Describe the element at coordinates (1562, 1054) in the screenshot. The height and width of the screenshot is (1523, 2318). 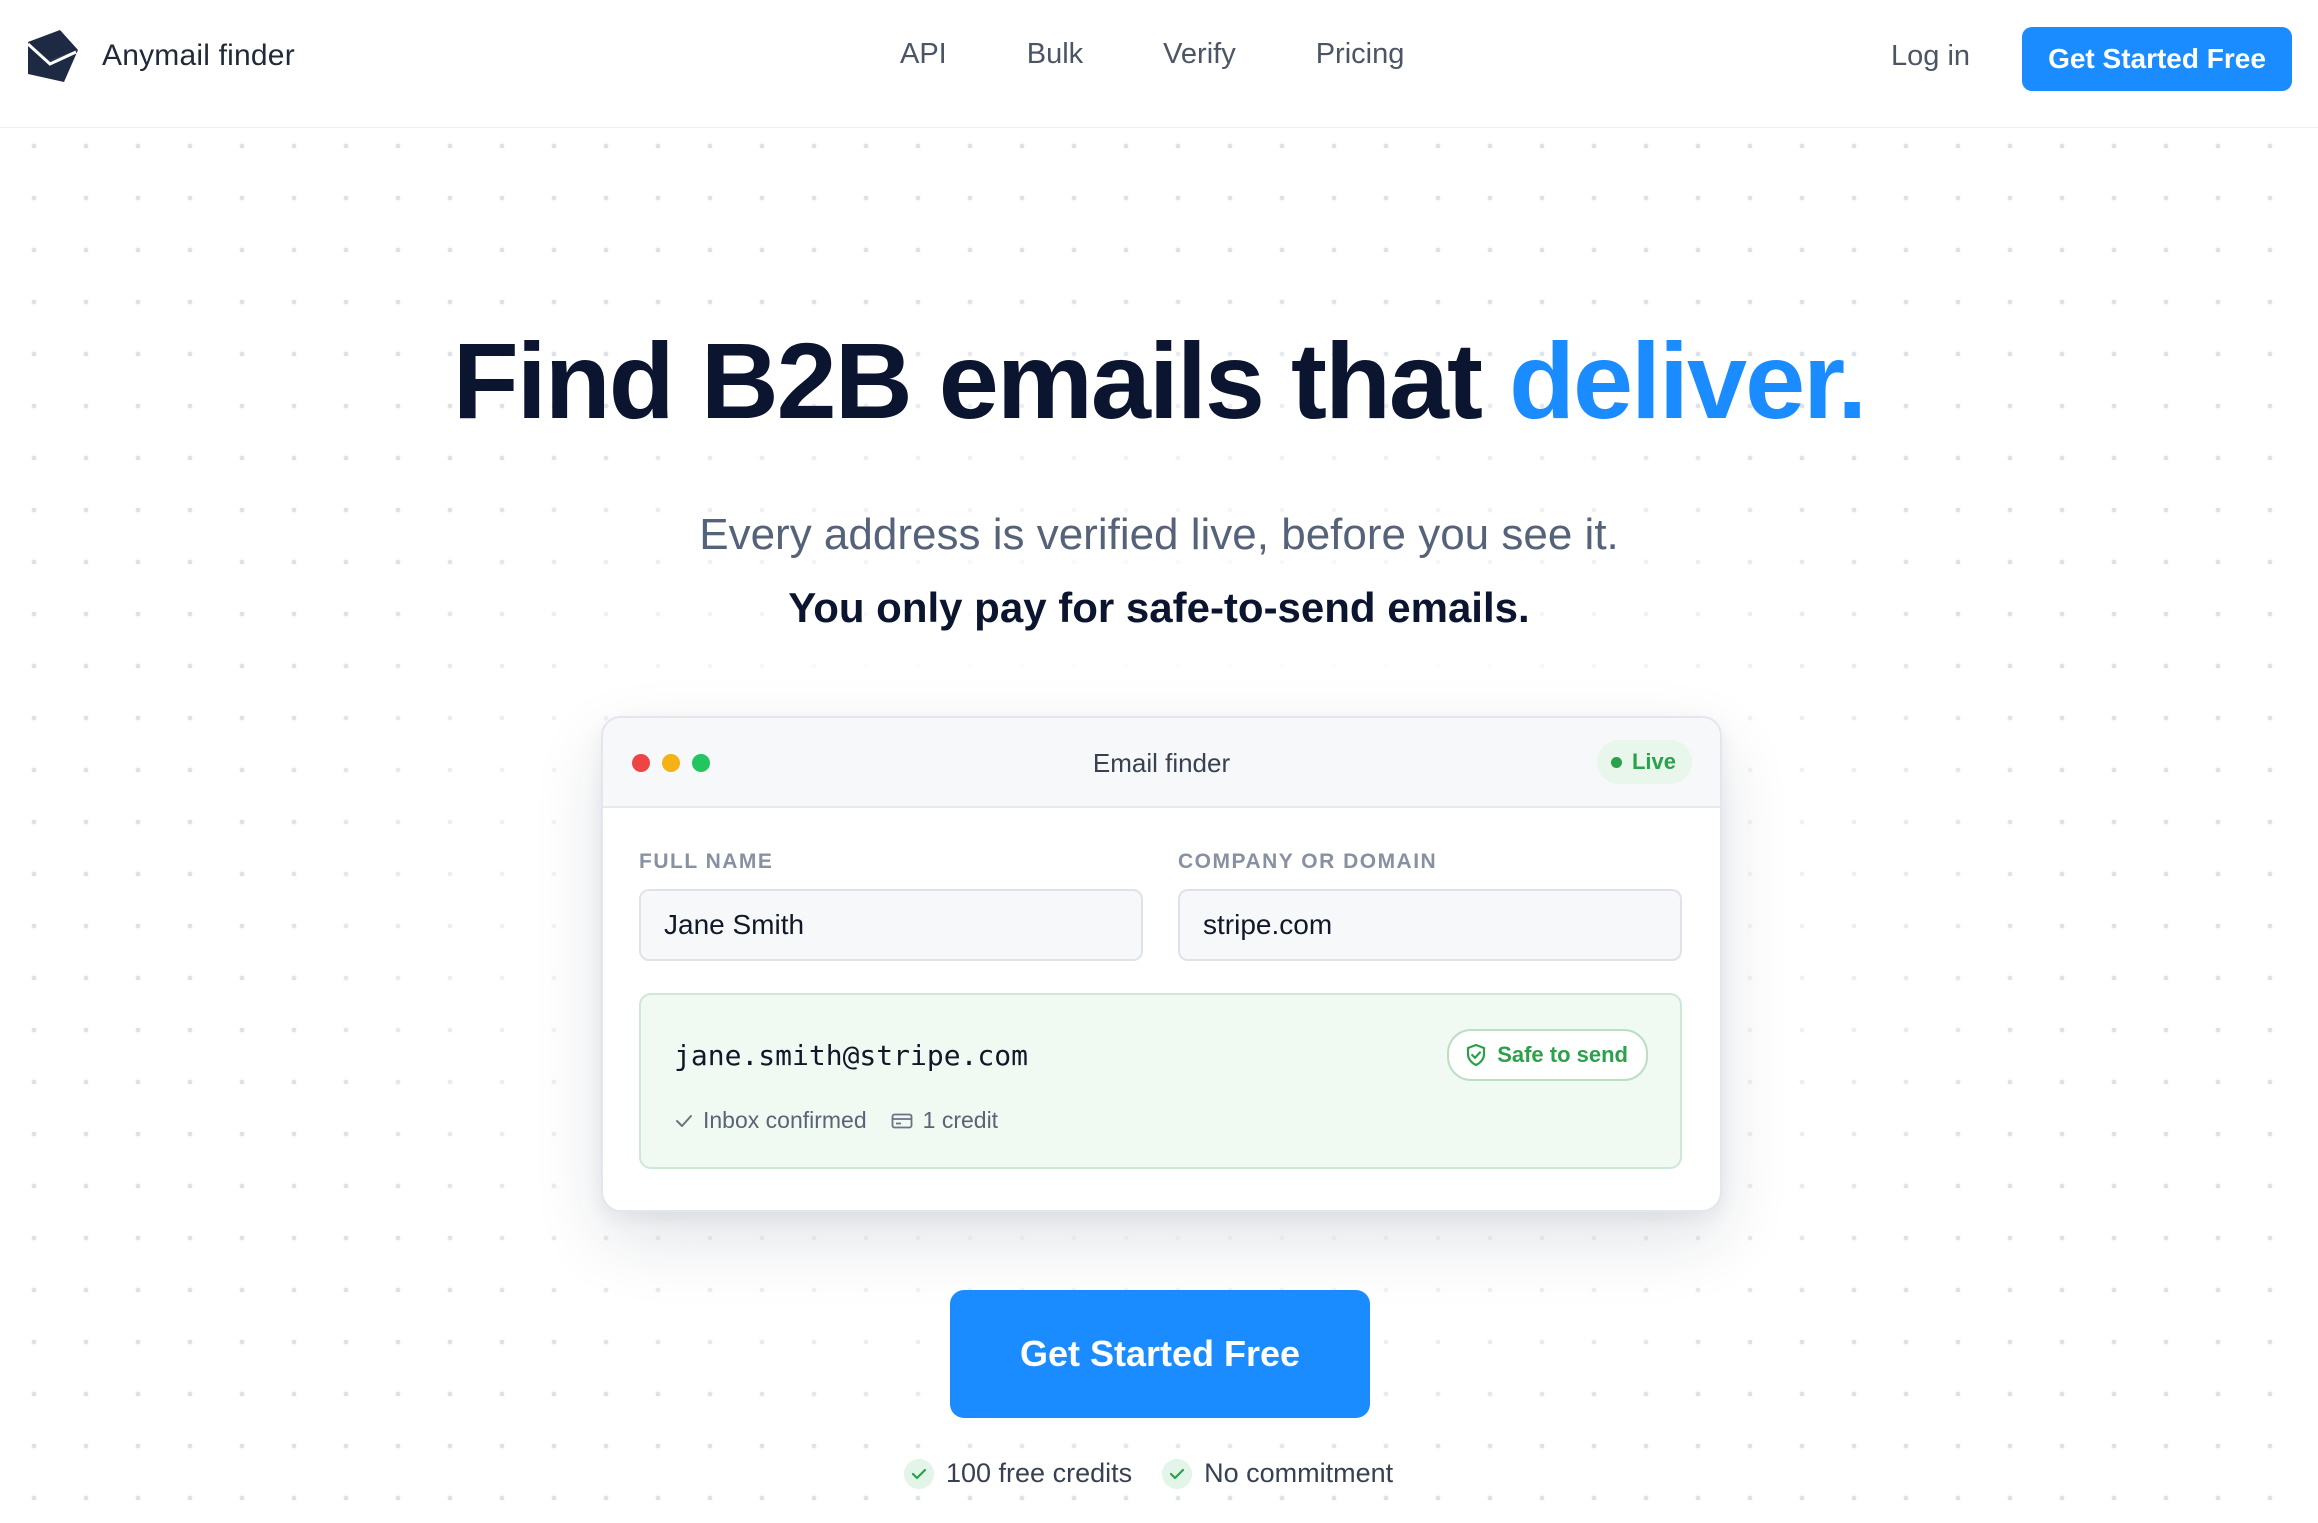
I see `safe-to-send-label: Safe to send` at that location.